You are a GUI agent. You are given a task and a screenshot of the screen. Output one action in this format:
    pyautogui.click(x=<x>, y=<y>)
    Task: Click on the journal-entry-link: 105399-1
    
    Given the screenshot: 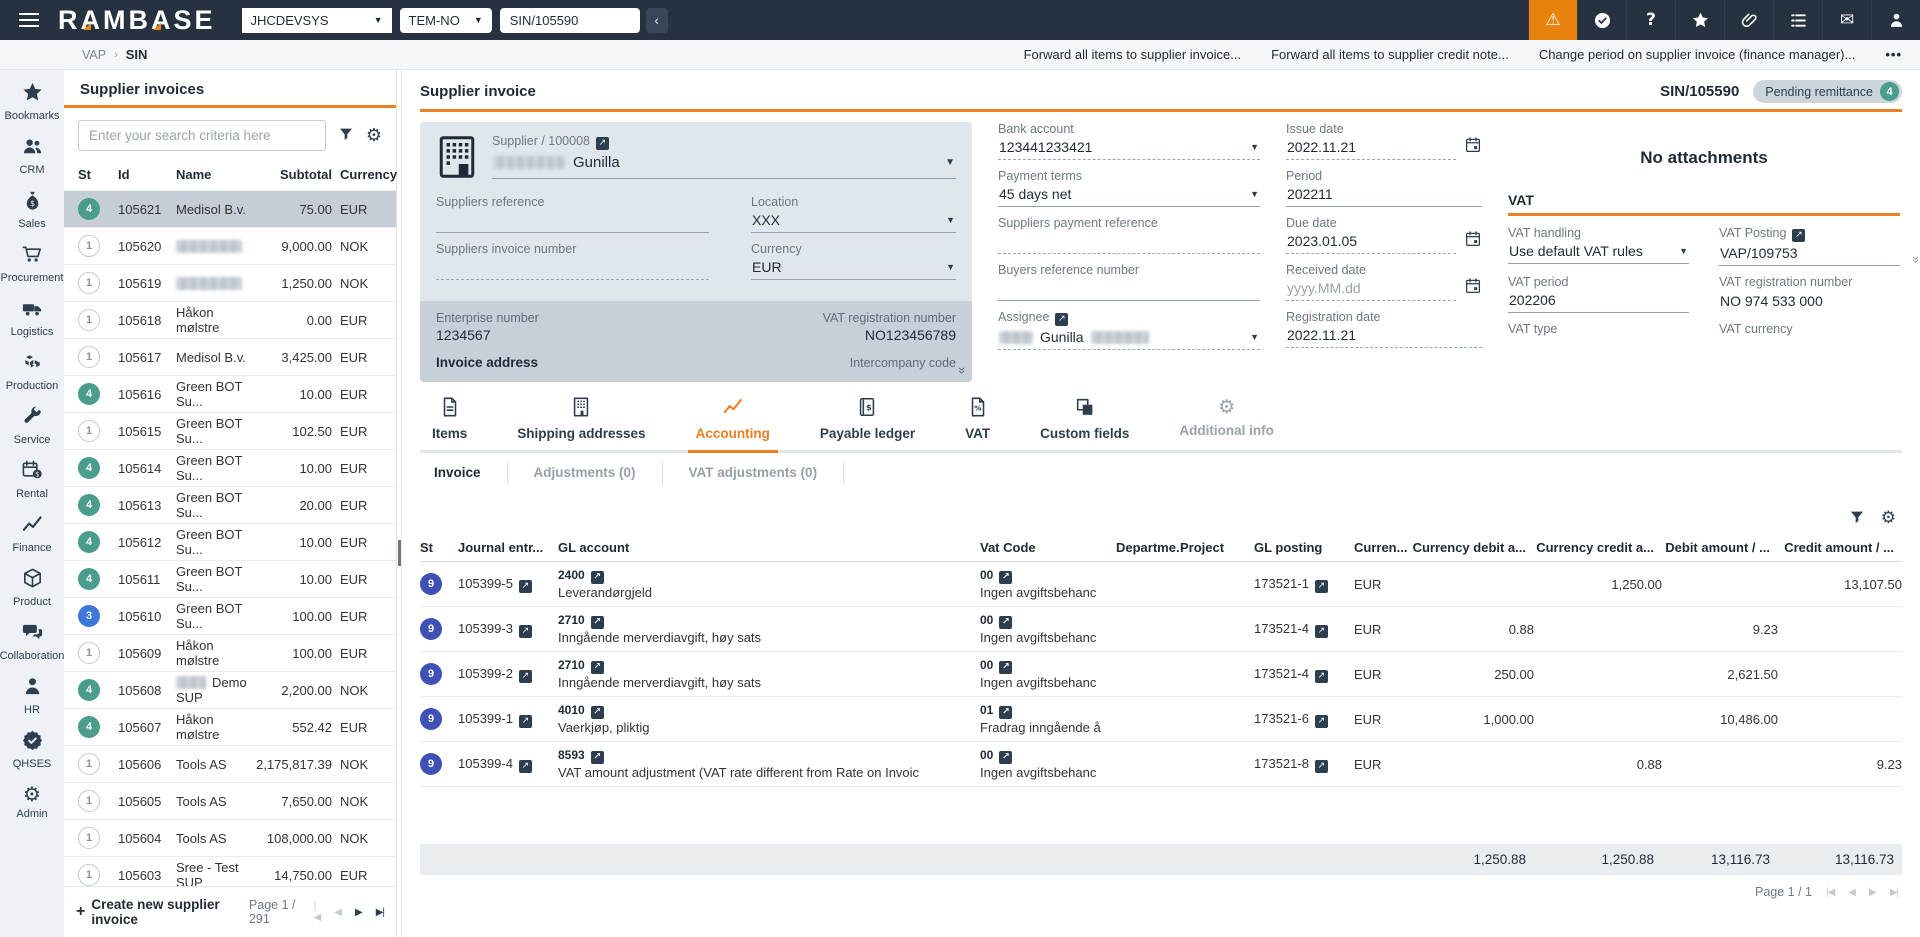 What is the action you would take?
    pyautogui.click(x=508, y=719)
    